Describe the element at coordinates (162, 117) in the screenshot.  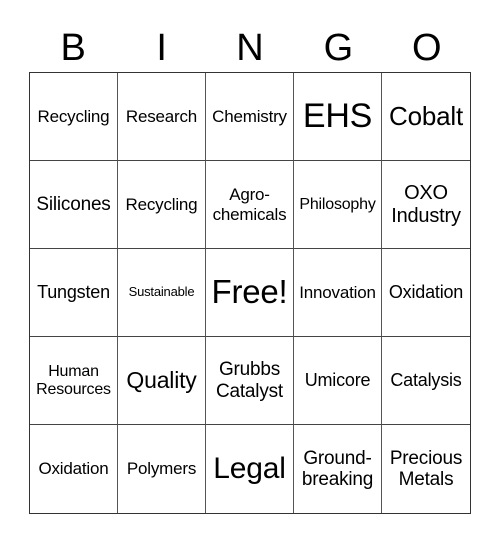
I see `bingo-cell: Research` at that location.